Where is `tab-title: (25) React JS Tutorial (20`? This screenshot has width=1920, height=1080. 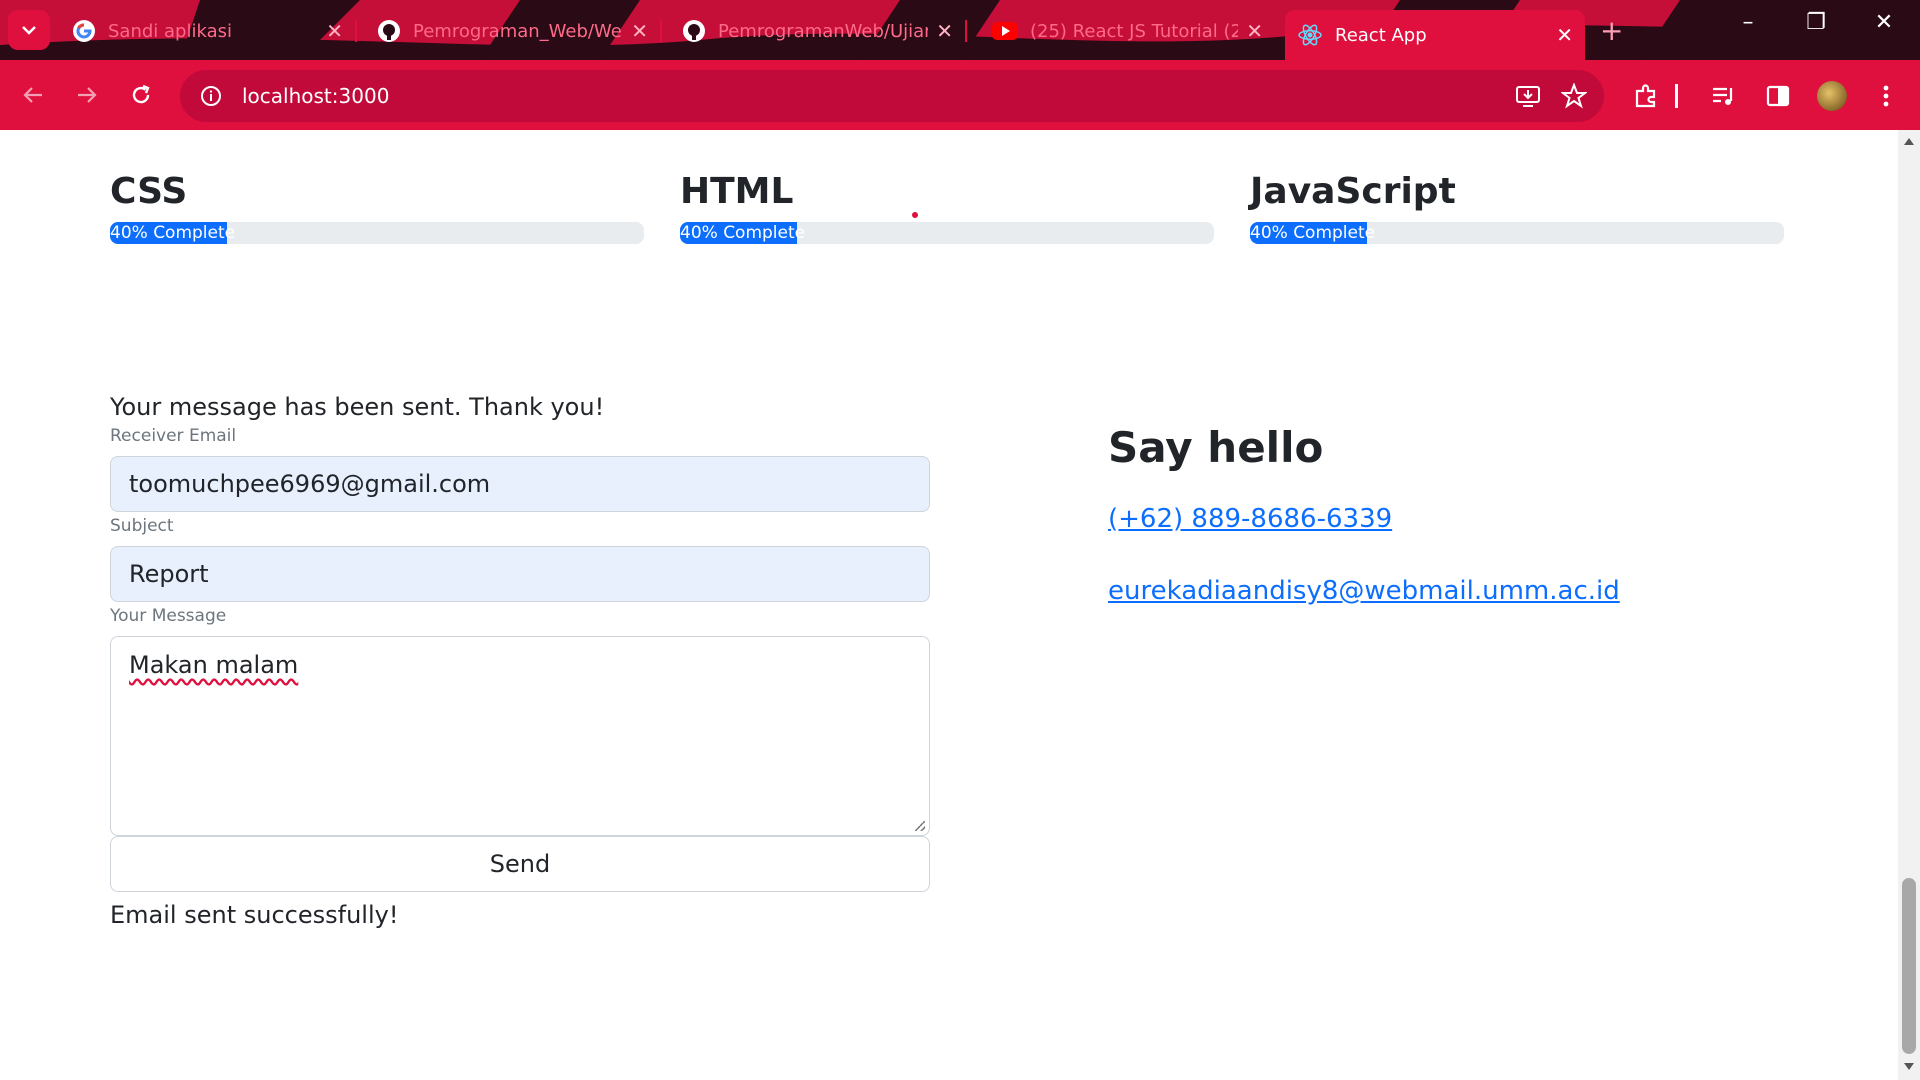 tab-title: (25) React JS Tutorial (20 is located at coordinates (1134, 31).